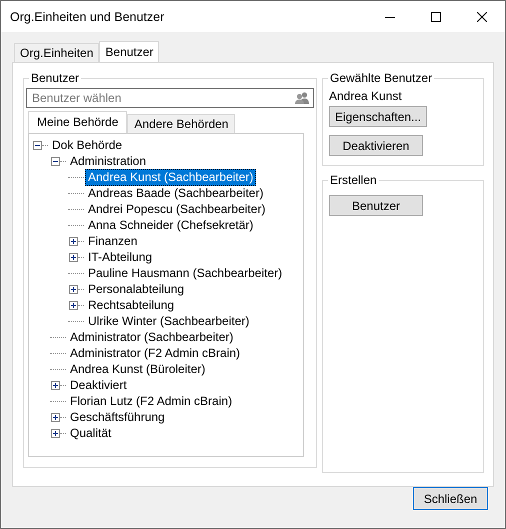 This screenshot has width=506, height=529. I want to click on close-dialog-button: Schließen, so click(450, 498).